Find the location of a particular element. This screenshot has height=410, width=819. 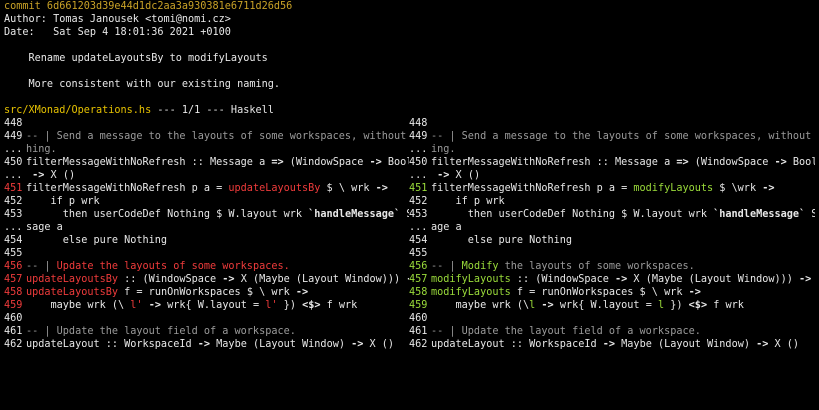

code-token: the layouts of some workspaces. is located at coordinates (596, 266).